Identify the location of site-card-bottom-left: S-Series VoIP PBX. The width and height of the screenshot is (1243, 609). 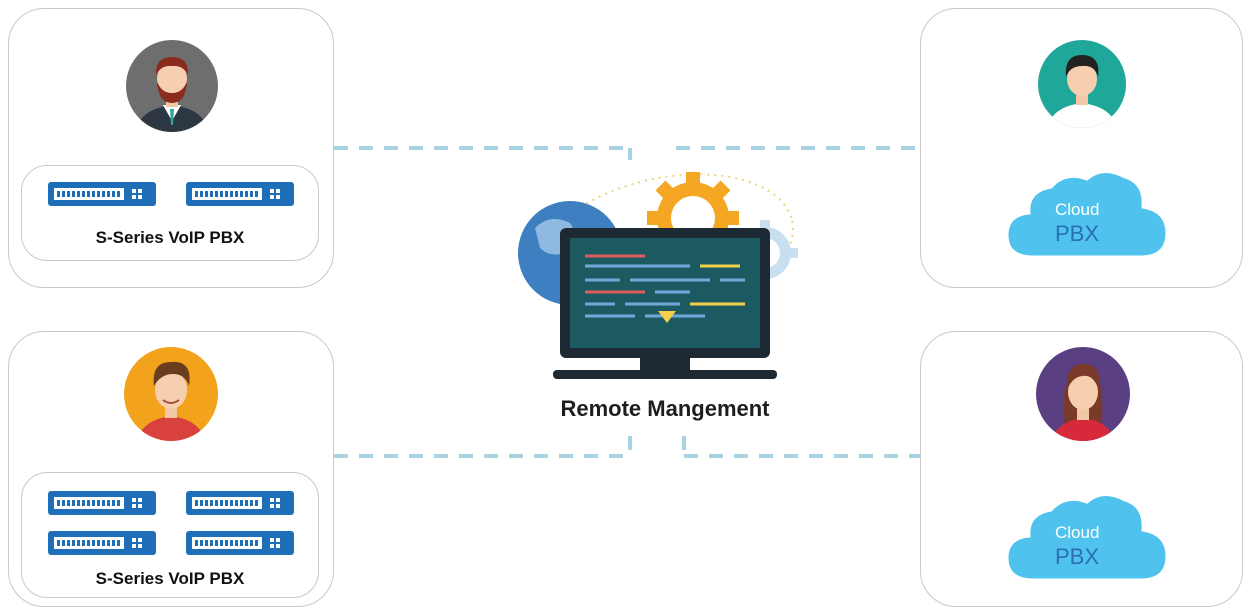
(171, 469).